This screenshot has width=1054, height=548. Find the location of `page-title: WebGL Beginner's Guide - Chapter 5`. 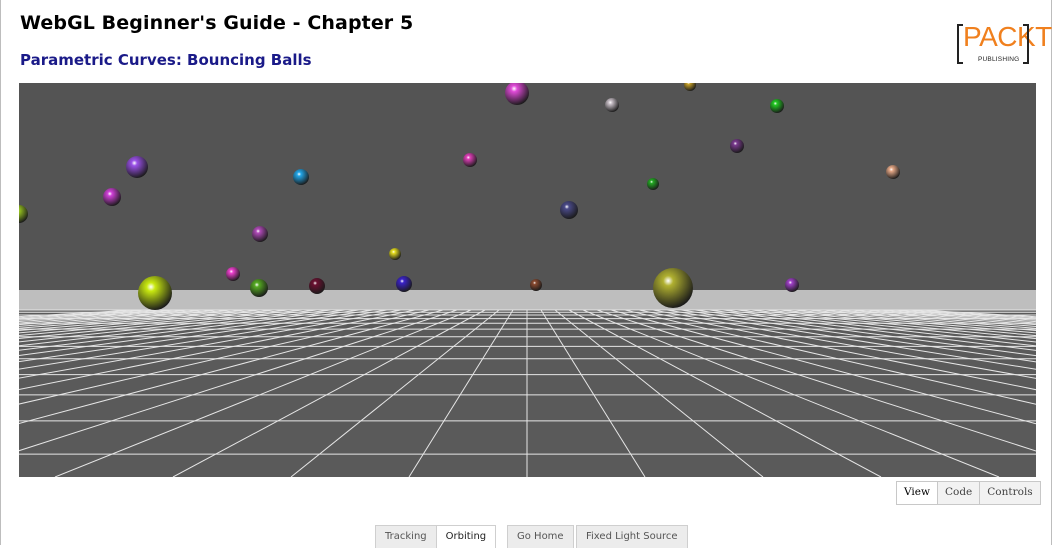

page-title: WebGL Beginner's Guide - Chapter 5 is located at coordinates (217, 23).